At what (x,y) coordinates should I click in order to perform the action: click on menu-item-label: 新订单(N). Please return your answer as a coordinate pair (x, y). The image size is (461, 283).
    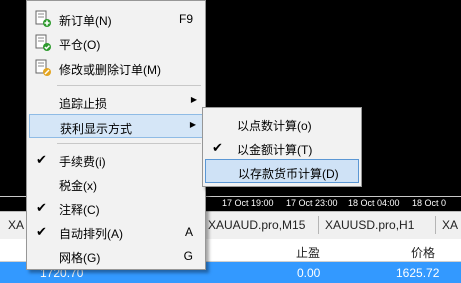
    Looking at the image, I should click on (85, 21).